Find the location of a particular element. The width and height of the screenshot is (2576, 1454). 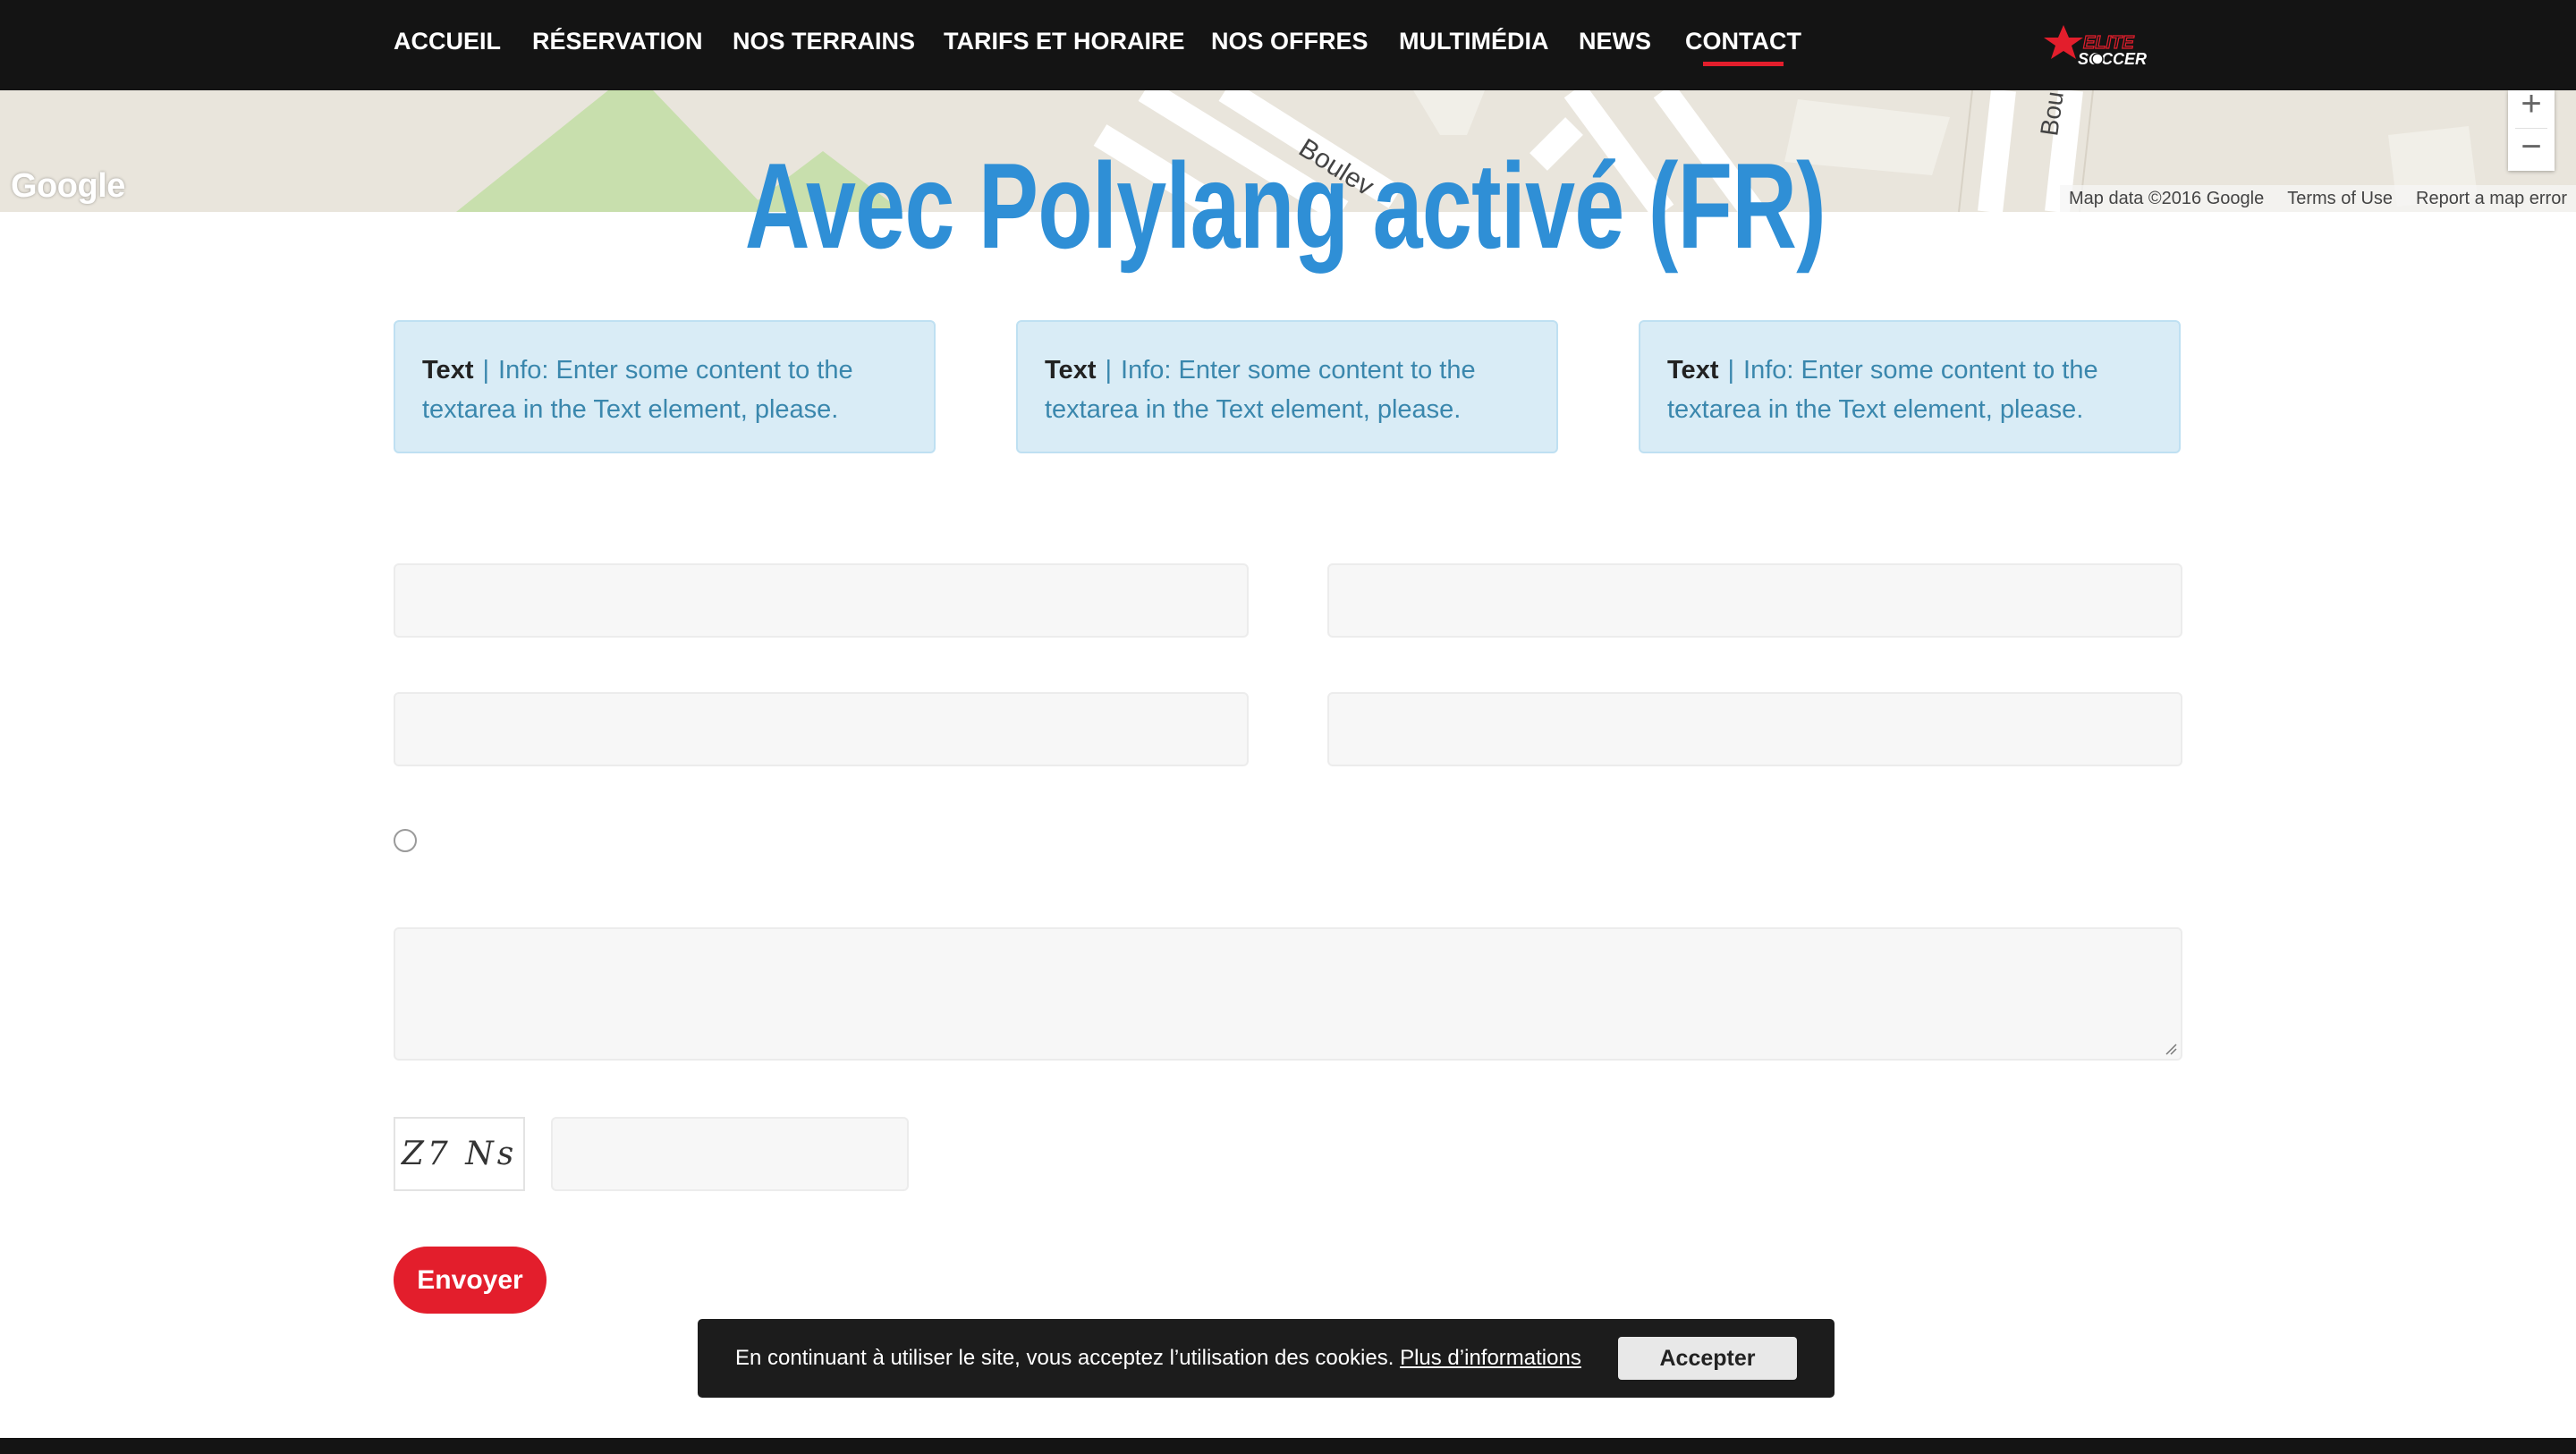

map-report-error-link: Report a map error is located at coordinates (2491, 199).